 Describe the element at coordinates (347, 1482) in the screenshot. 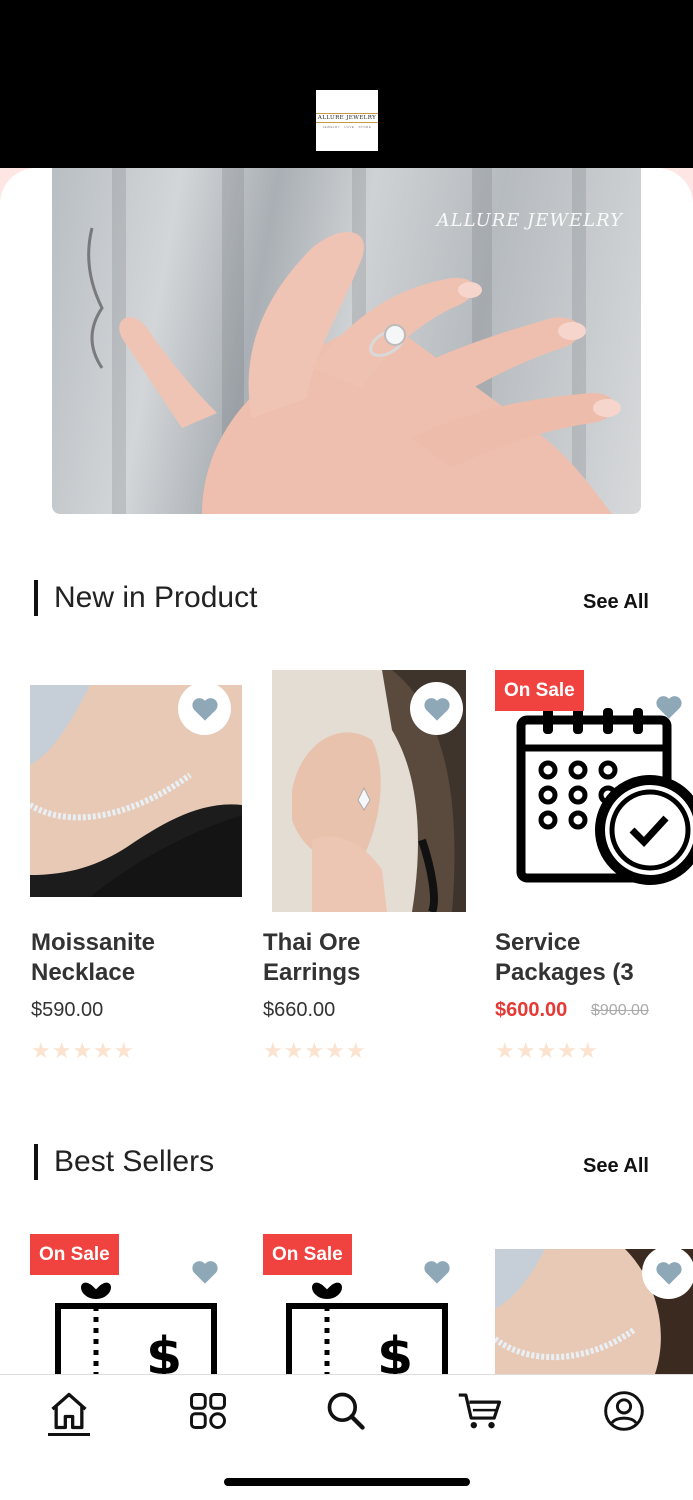

I see `home-indicator` at that location.